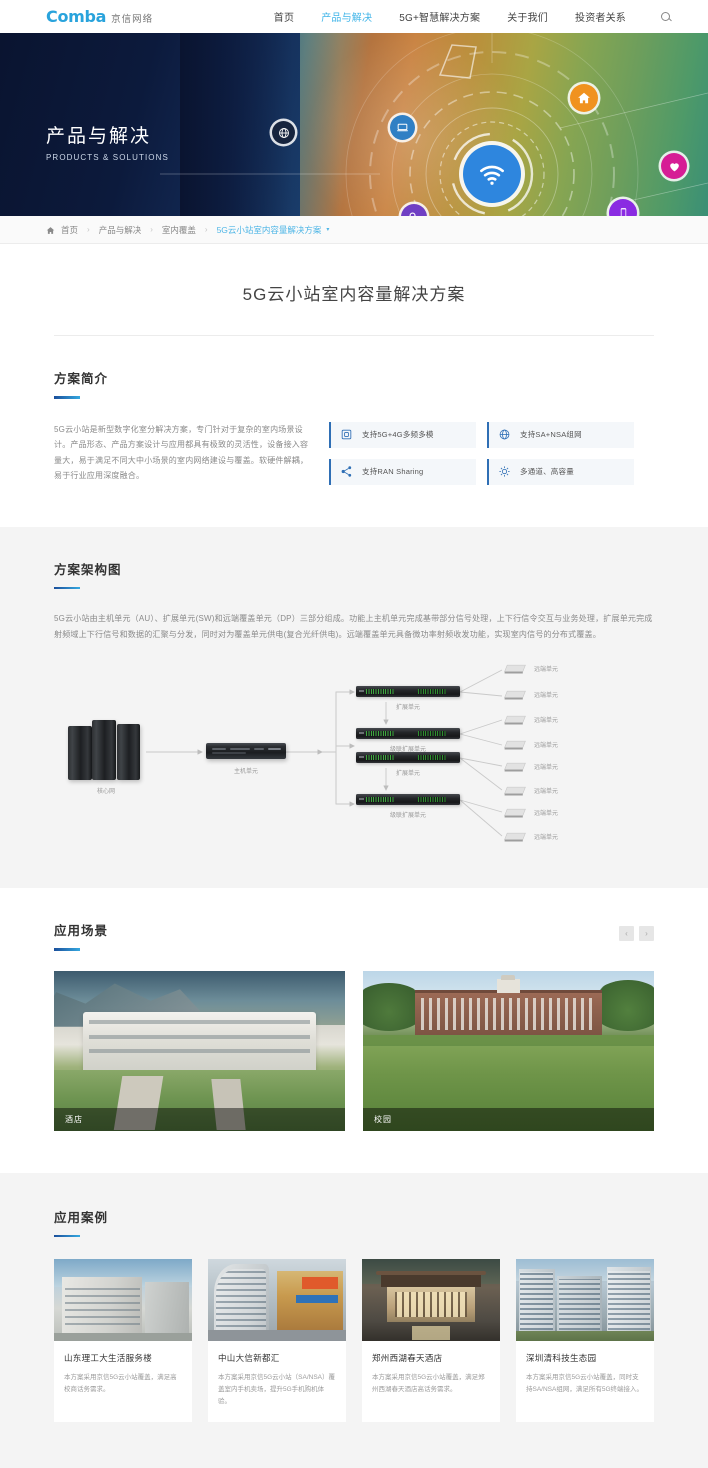 Image resolution: width=708 pixels, height=1468 pixels. I want to click on remote-unit-label-1: 远端单元, so click(546, 670).